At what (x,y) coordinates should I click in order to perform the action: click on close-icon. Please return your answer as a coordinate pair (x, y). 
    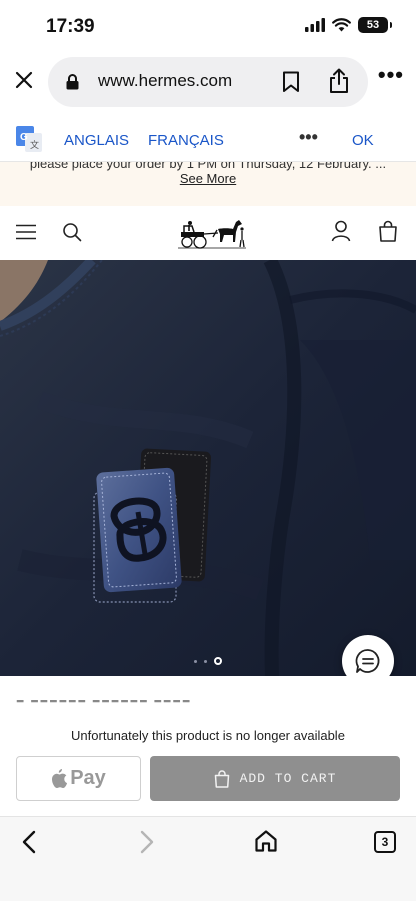
    Looking at the image, I should click on (24, 80).